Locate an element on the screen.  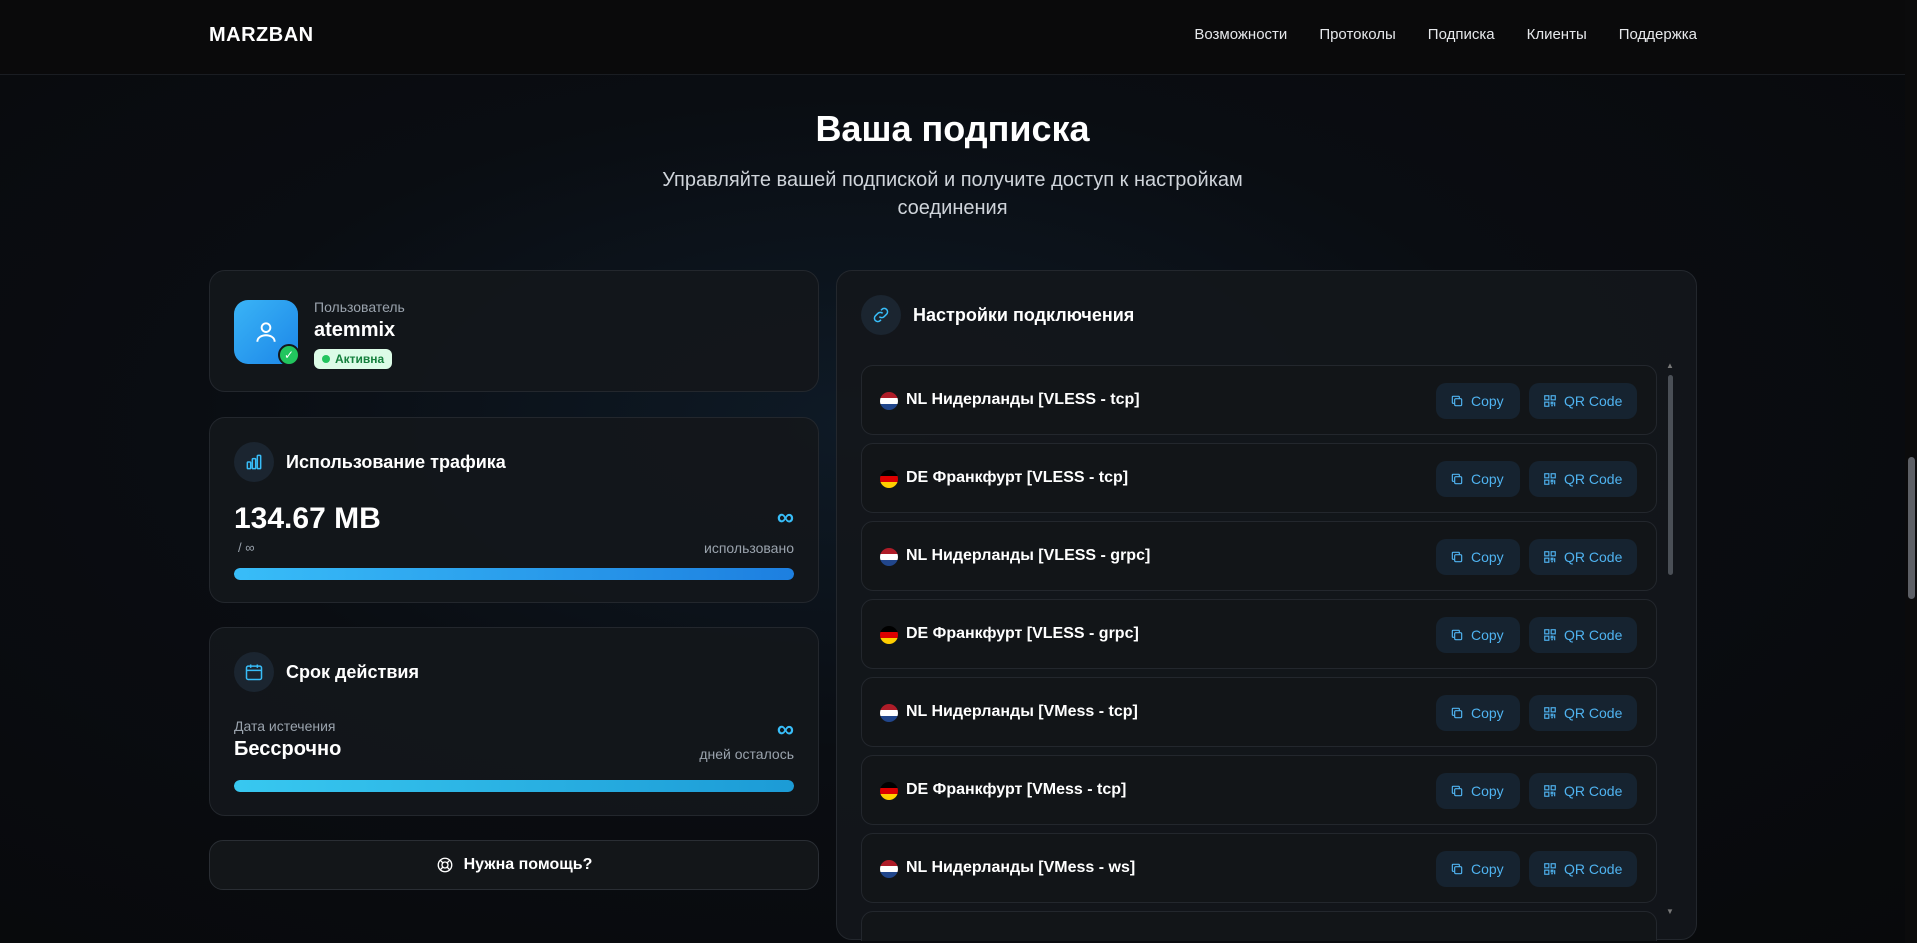
traffic-remaining: ∞ is located at coordinates (785, 517).